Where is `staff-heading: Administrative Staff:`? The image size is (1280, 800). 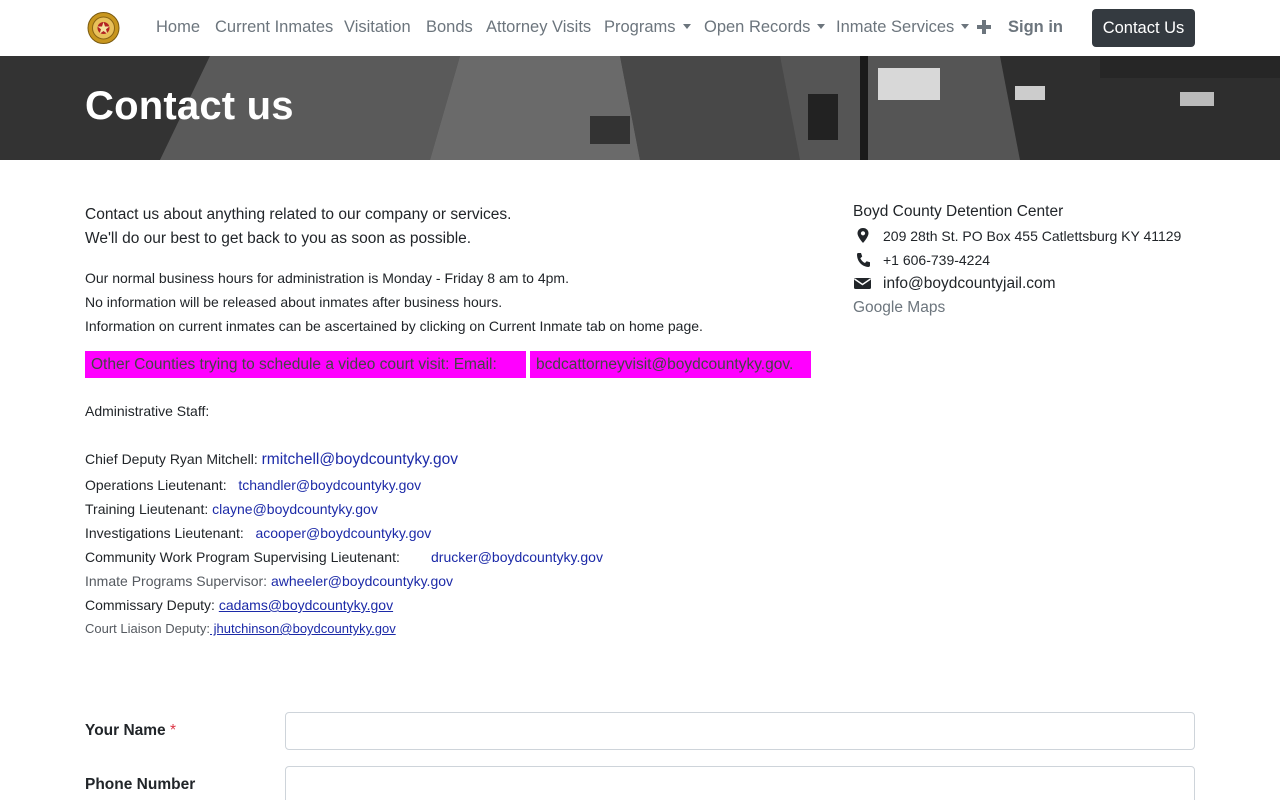
staff-heading: Administrative Staff: is located at coordinates (147, 411).